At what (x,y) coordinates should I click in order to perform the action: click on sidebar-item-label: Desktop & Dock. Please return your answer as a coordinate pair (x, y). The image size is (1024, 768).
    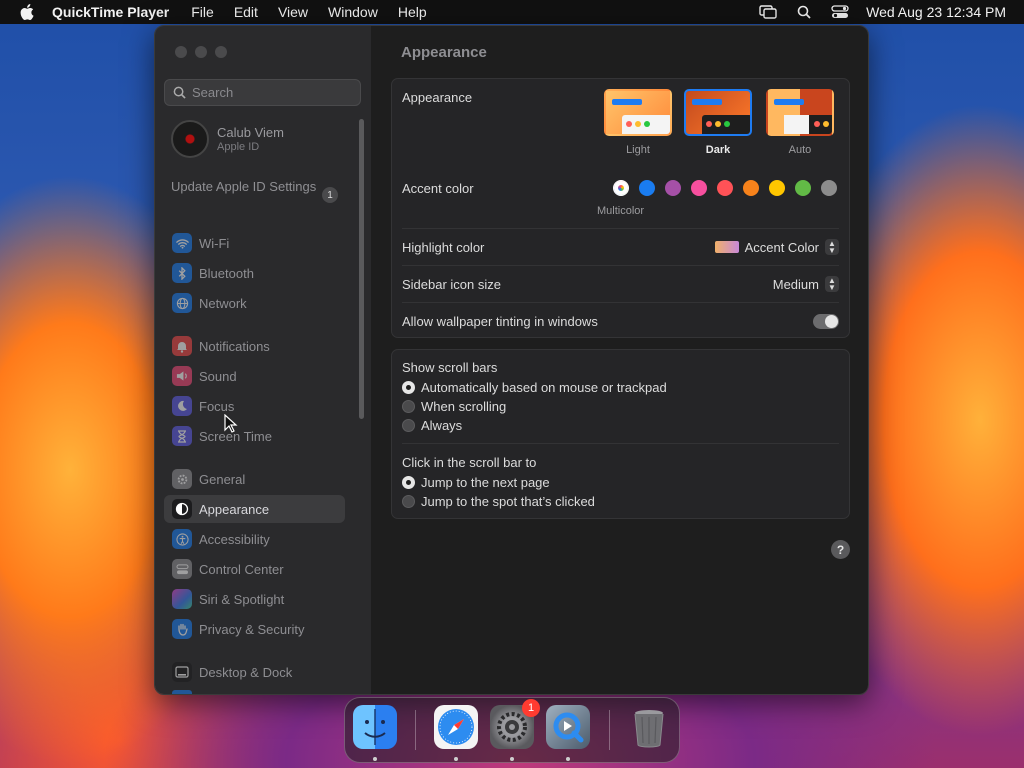
    Looking at the image, I should click on (246, 672).